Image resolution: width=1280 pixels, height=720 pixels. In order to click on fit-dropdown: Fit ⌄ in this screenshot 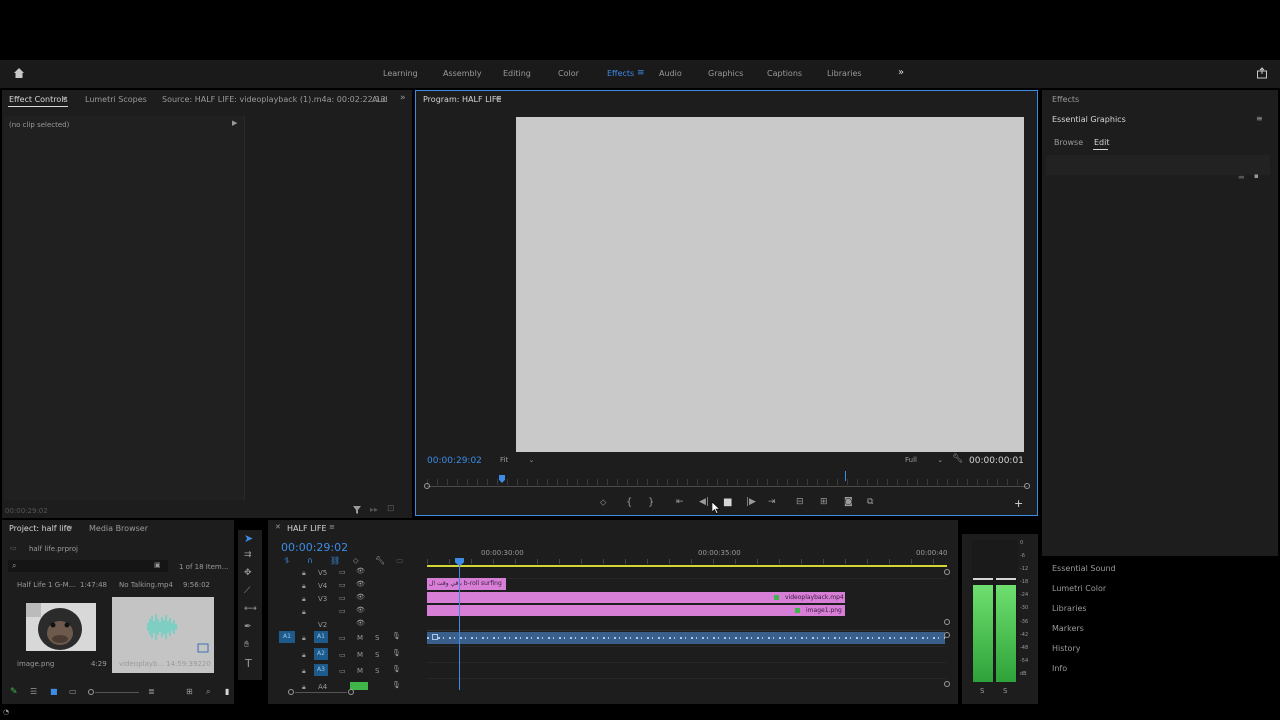, I will do `click(517, 460)`.